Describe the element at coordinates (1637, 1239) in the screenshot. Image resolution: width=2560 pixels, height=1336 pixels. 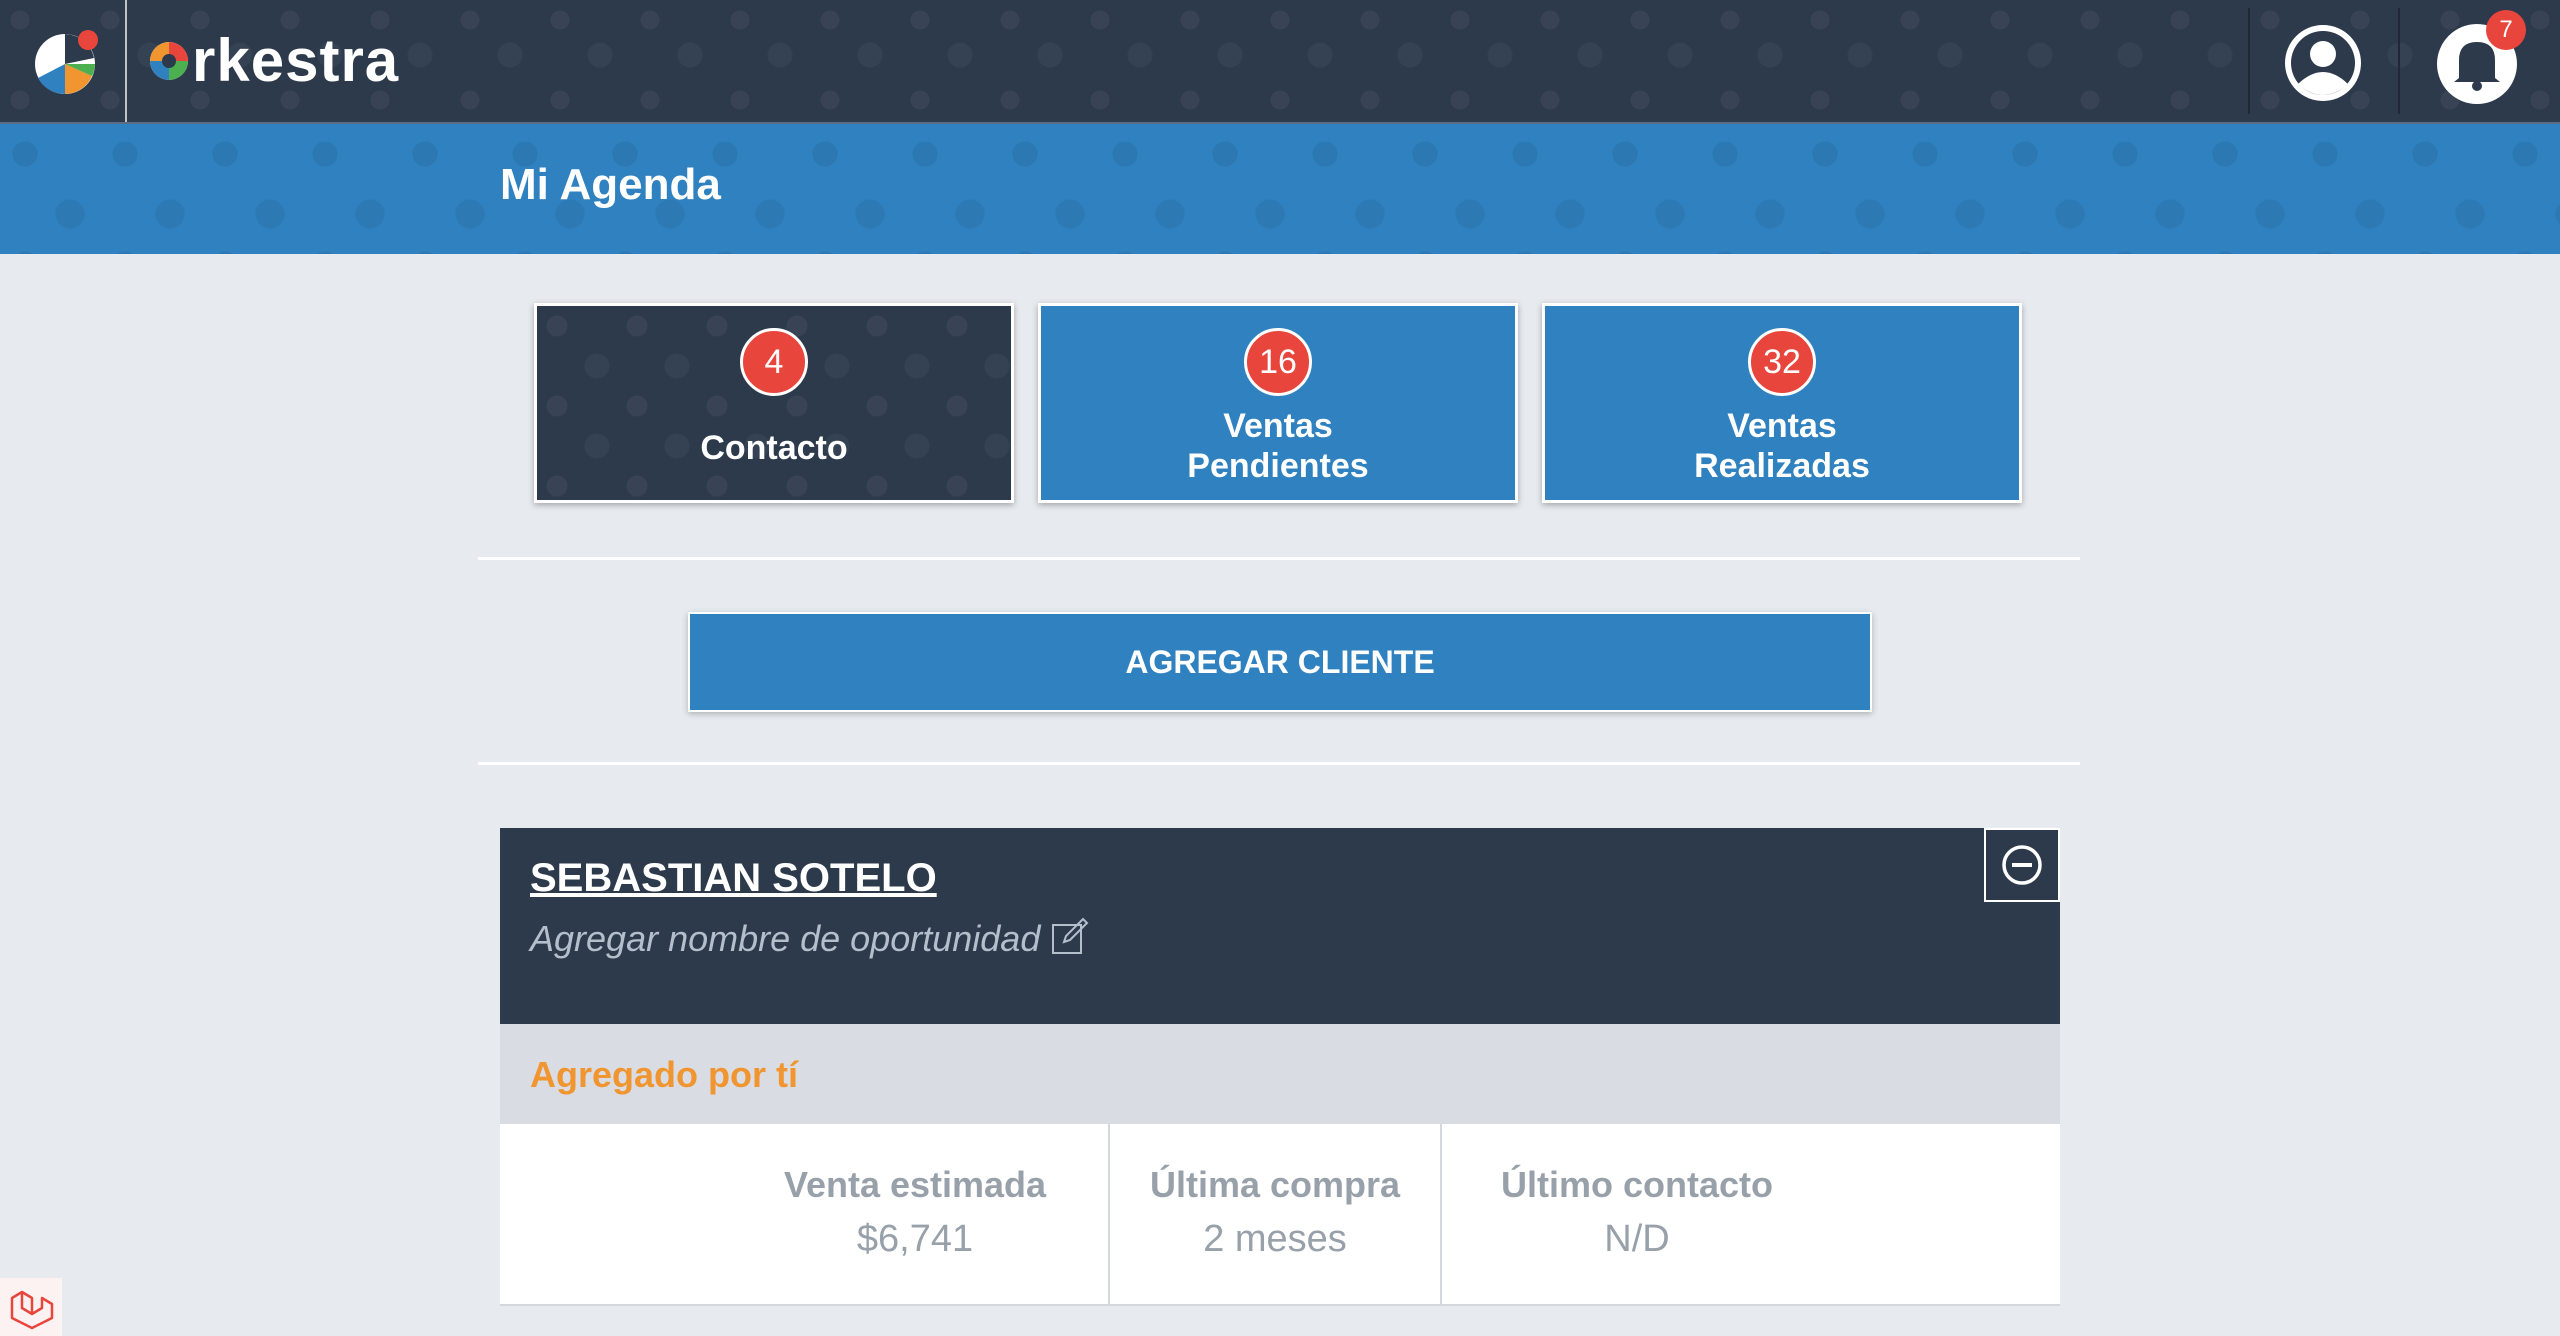
I see `stat-value: N/D` at that location.